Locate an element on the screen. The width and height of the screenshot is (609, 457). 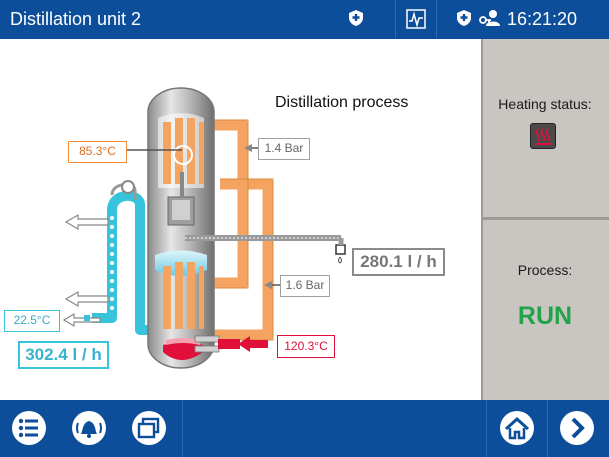
top-temperature-value: 85.3°C is located at coordinates (97, 152).